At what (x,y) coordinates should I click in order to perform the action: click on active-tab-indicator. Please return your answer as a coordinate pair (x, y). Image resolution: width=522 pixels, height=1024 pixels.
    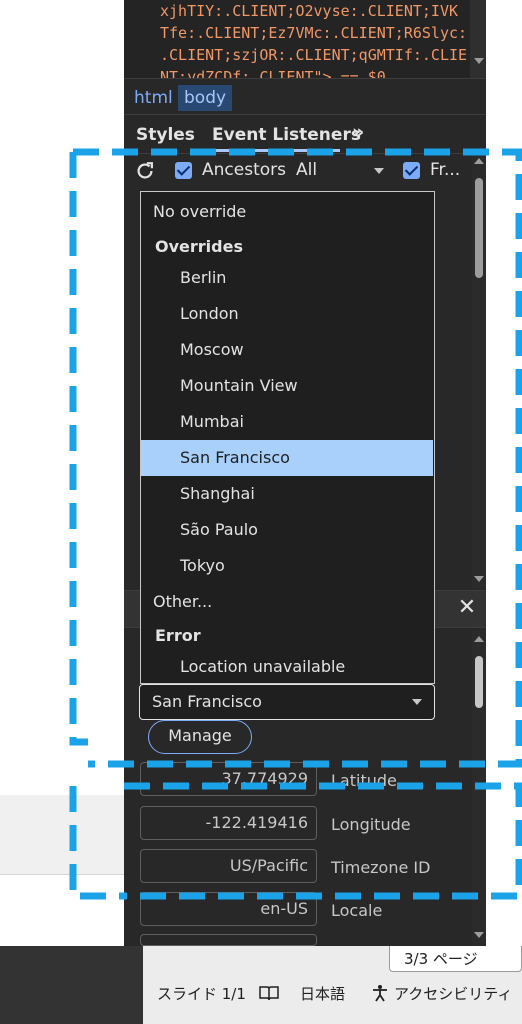
    Looking at the image, I should click on (275, 150).